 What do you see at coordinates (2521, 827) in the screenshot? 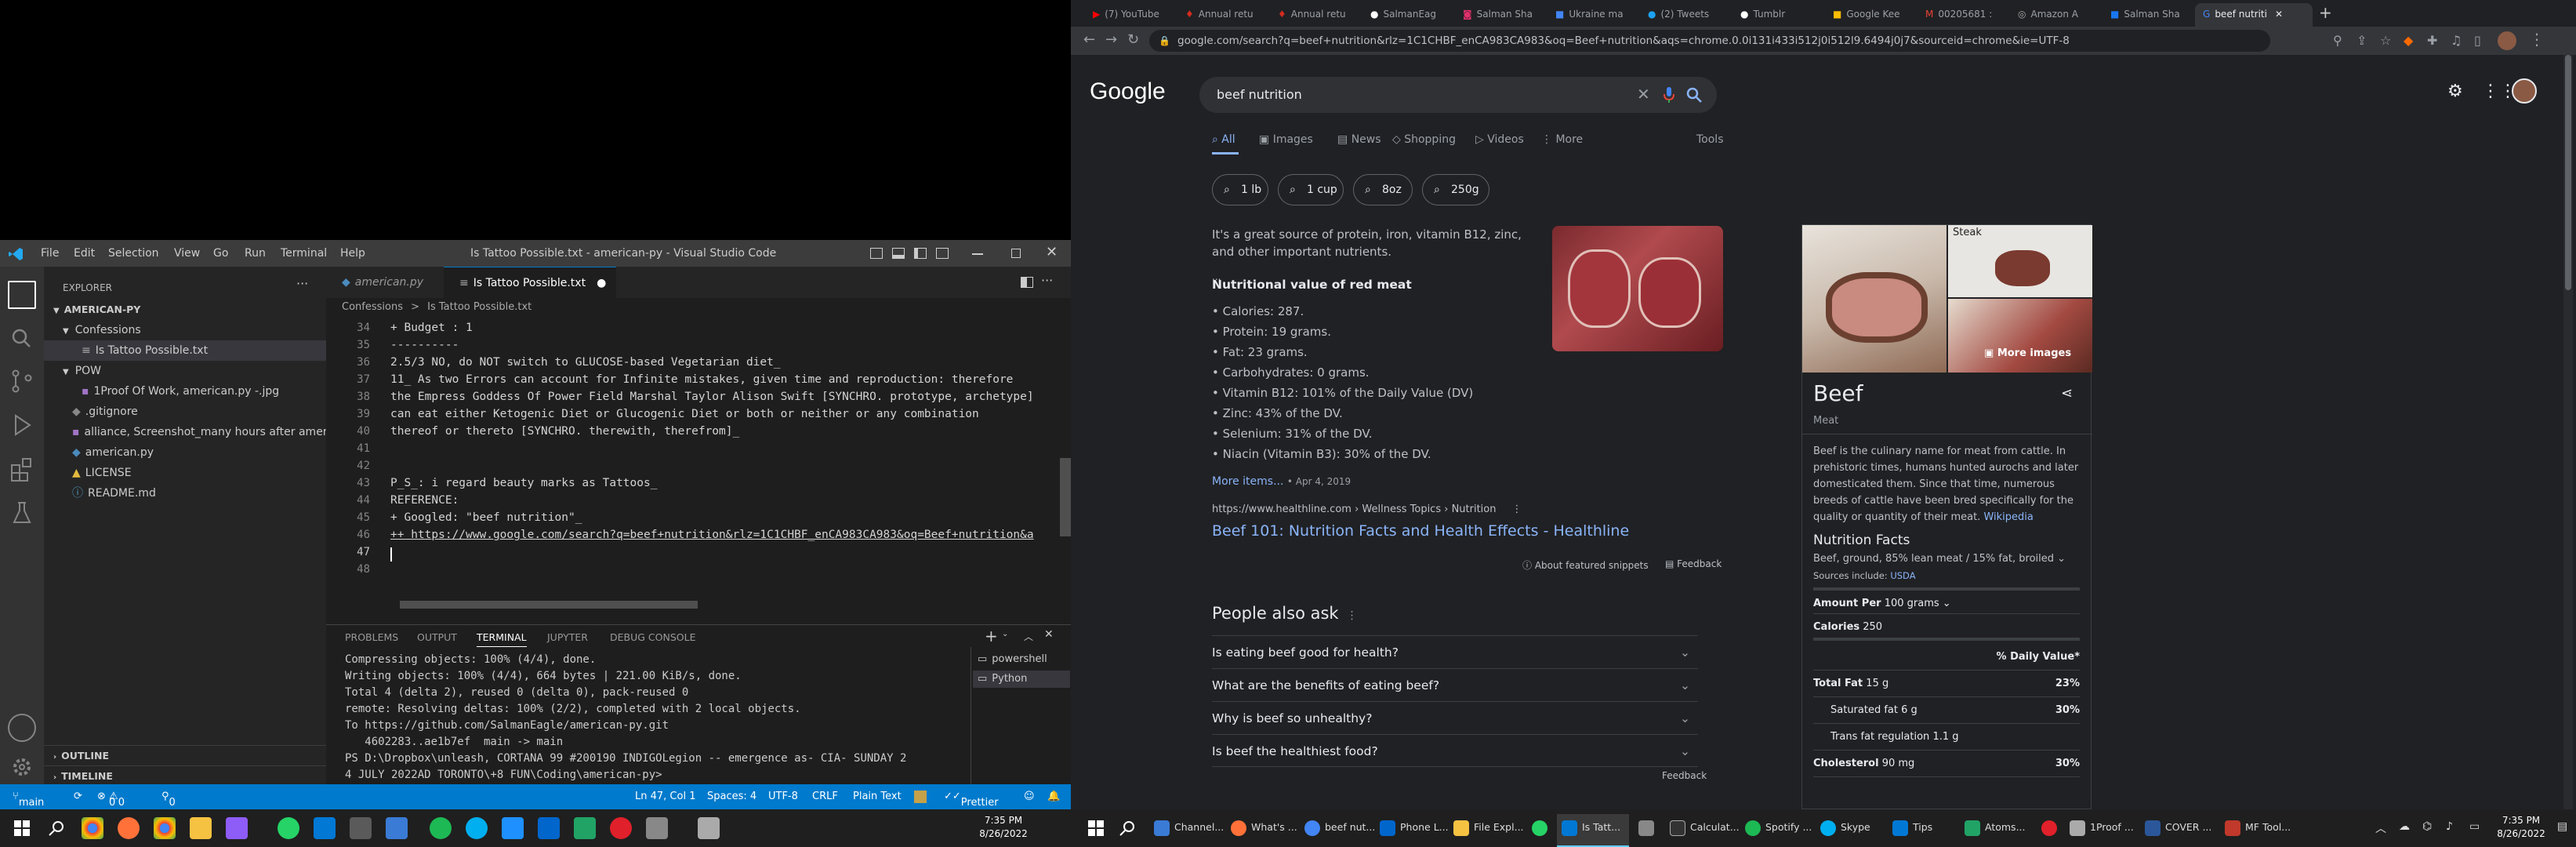
I see `clock-right: 7:35 PM 8/26/2022` at bounding box center [2521, 827].